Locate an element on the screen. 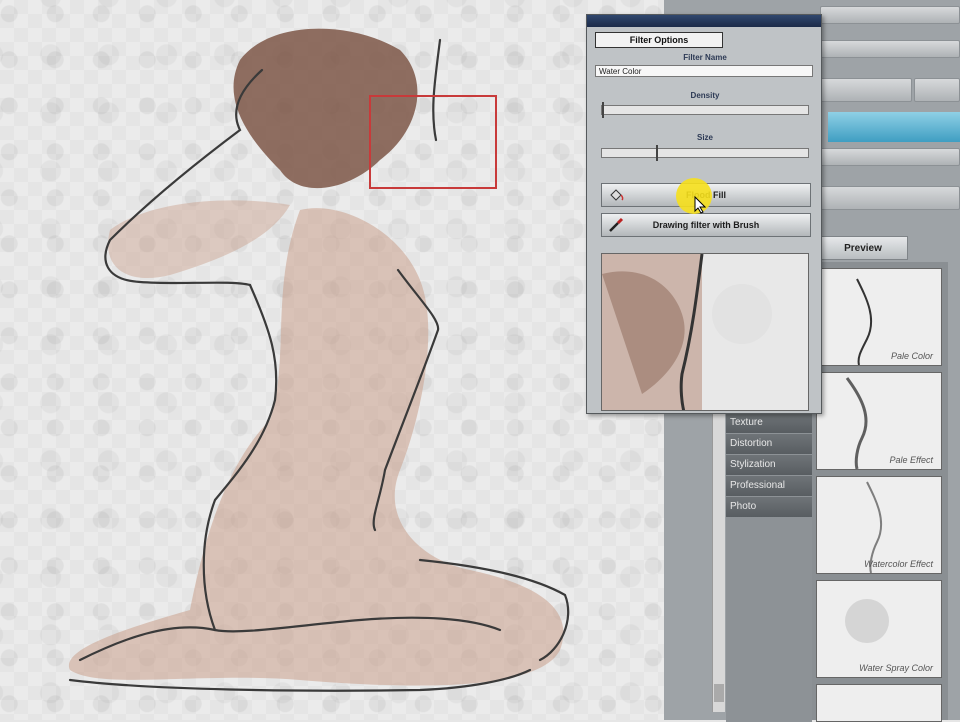 This screenshot has height=722, width=960. preview-sketch is located at coordinates (687, 332).